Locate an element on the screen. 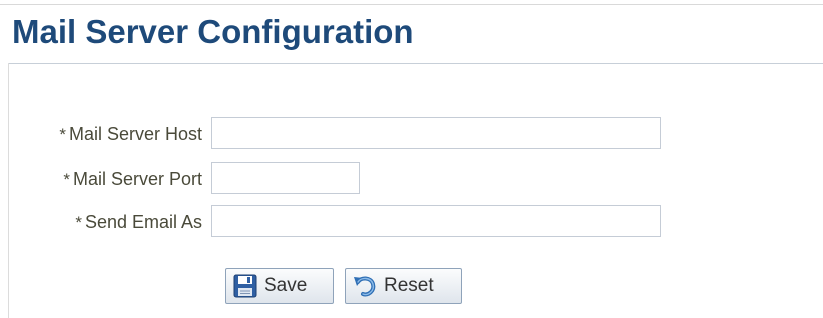 Image resolution: width=823 pixels, height=318 pixels. reset-button-label: Reset is located at coordinates (409, 285).